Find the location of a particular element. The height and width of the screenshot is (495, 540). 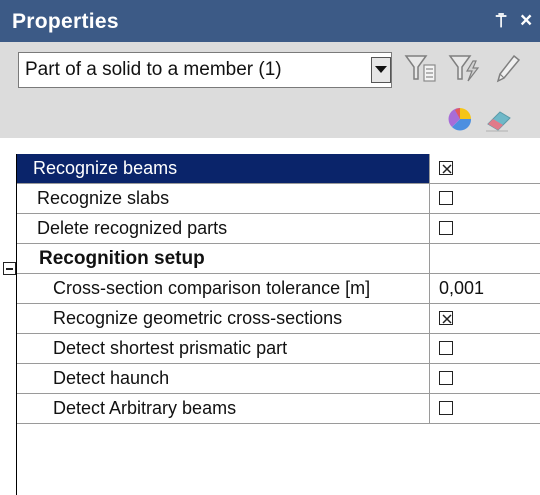

pie-chart-icon is located at coordinates (460, 119).